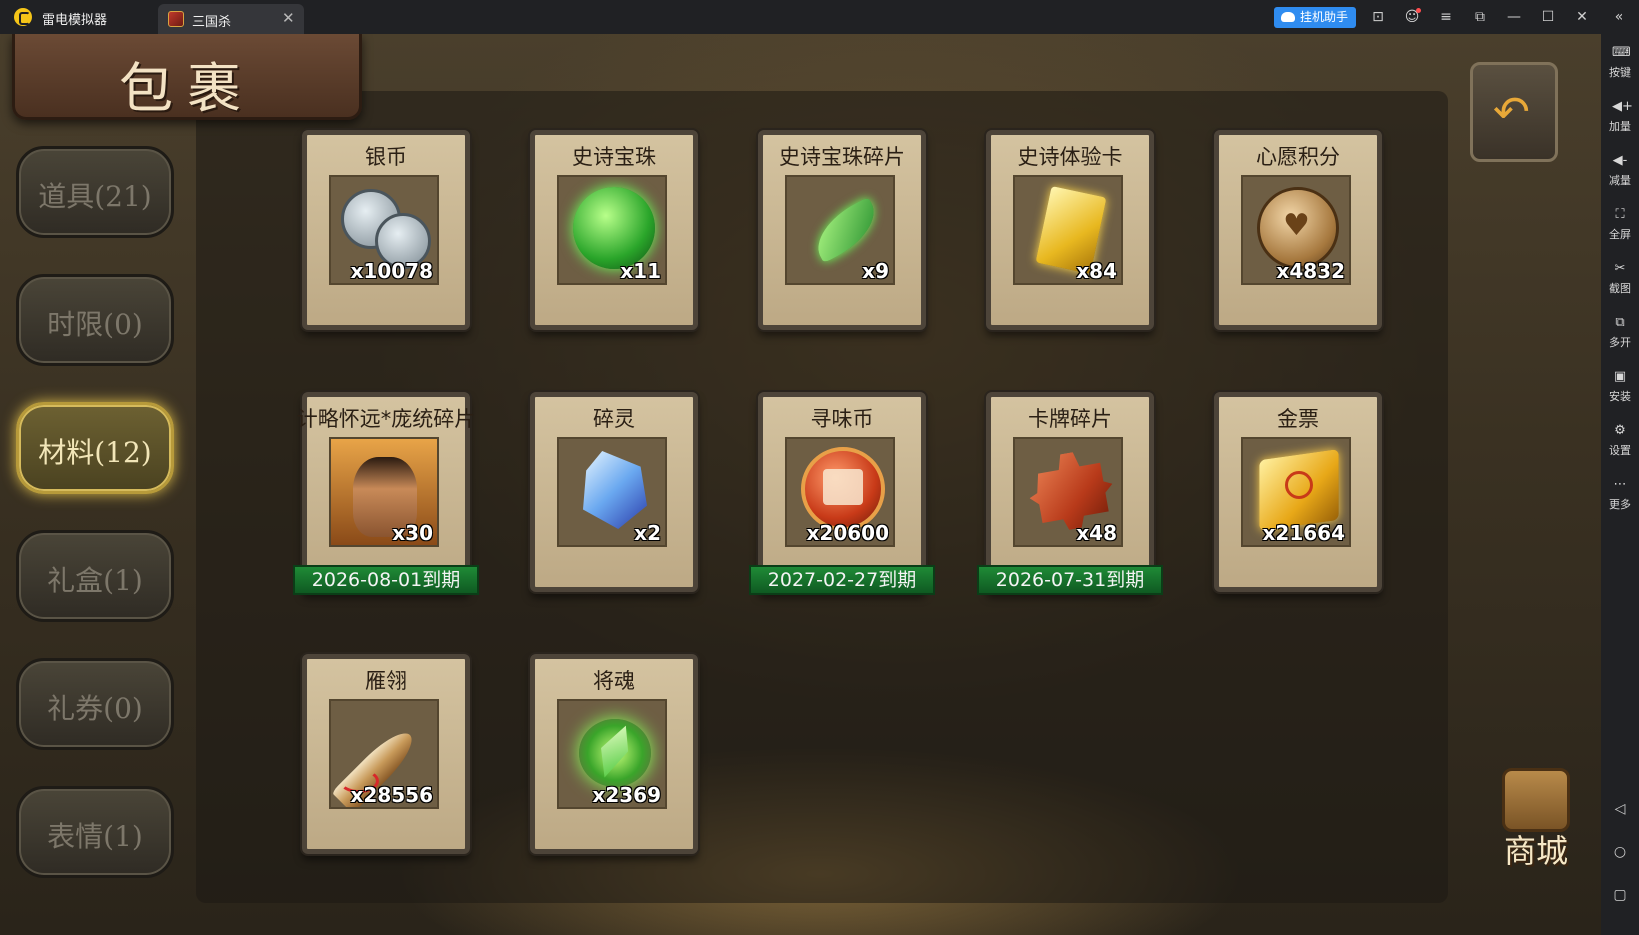  I want to click on tab-label: 三国杀, so click(212, 22).